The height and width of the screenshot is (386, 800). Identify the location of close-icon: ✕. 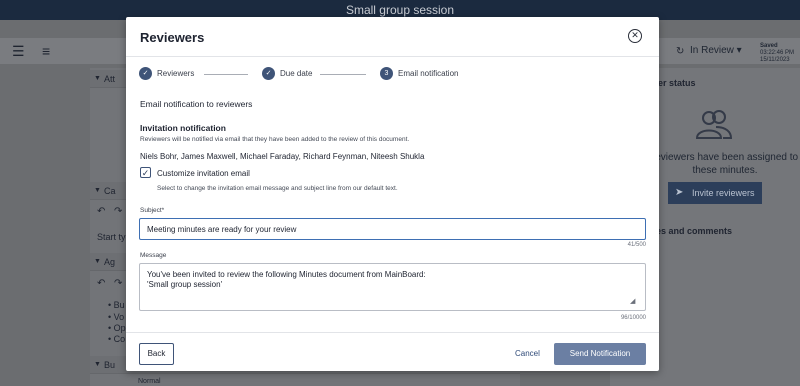
(635, 35).